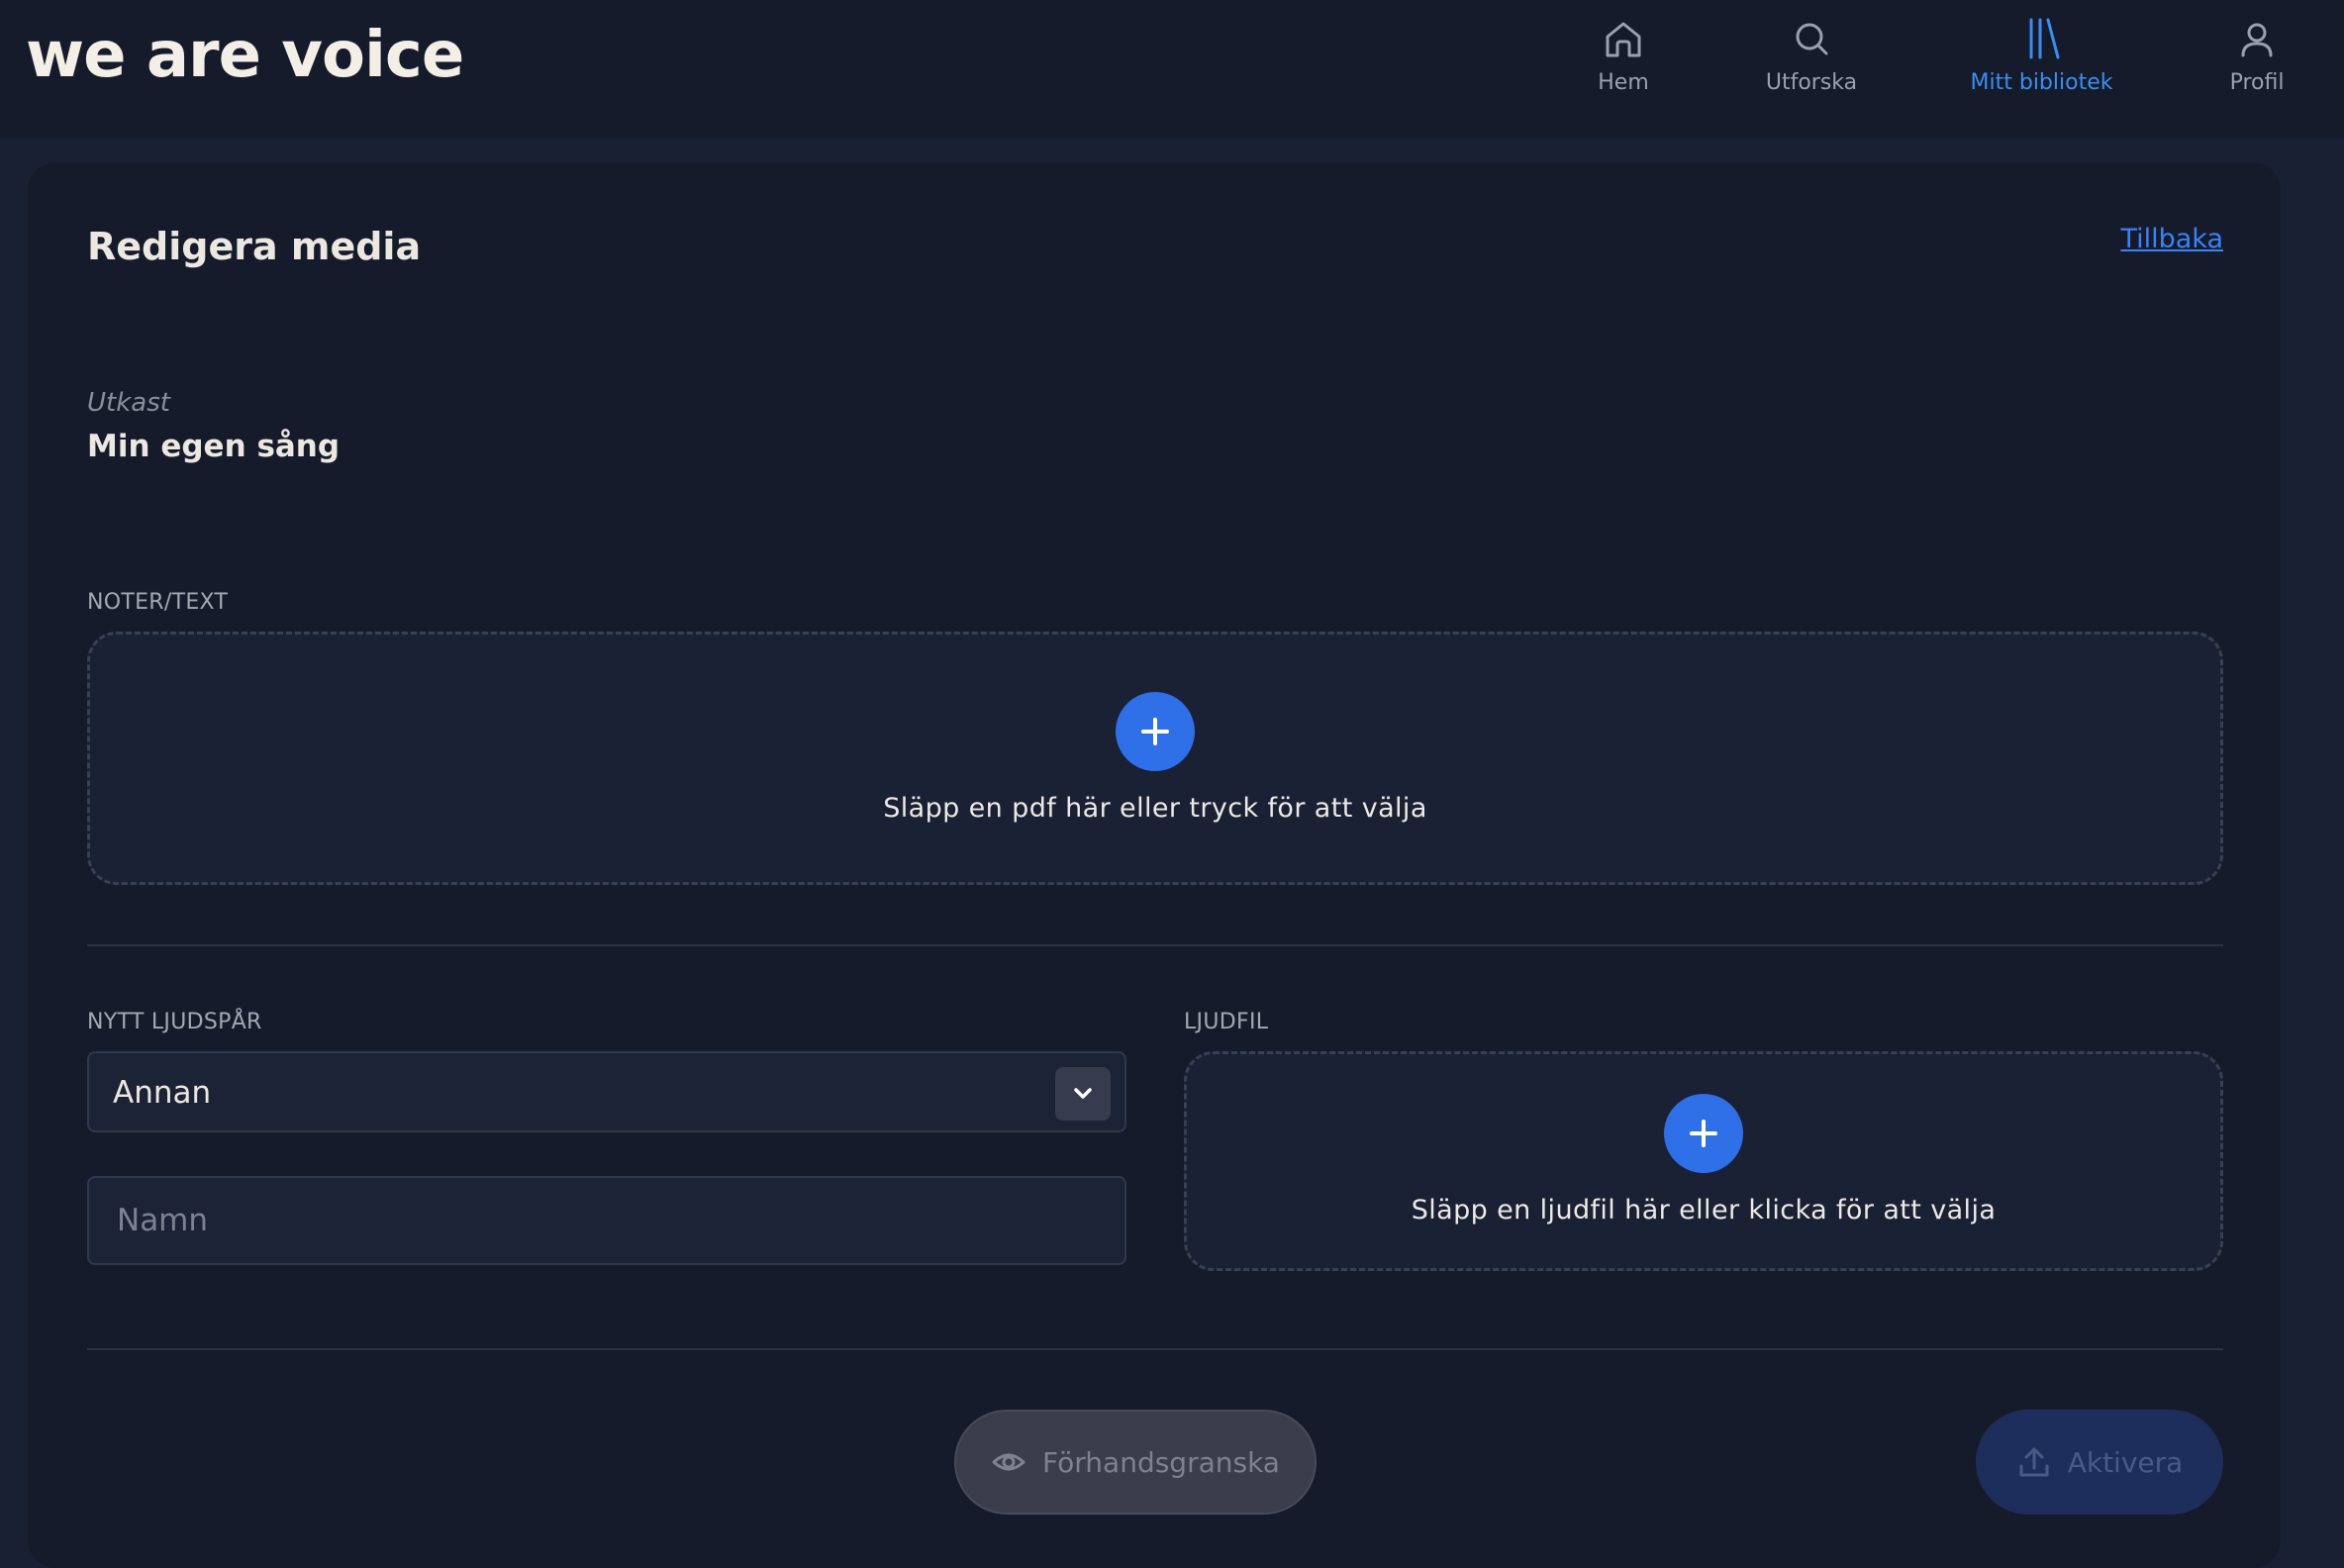 This screenshot has height=1568, width=2344. I want to click on nav-item-home: Hem, so click(1623, 69).